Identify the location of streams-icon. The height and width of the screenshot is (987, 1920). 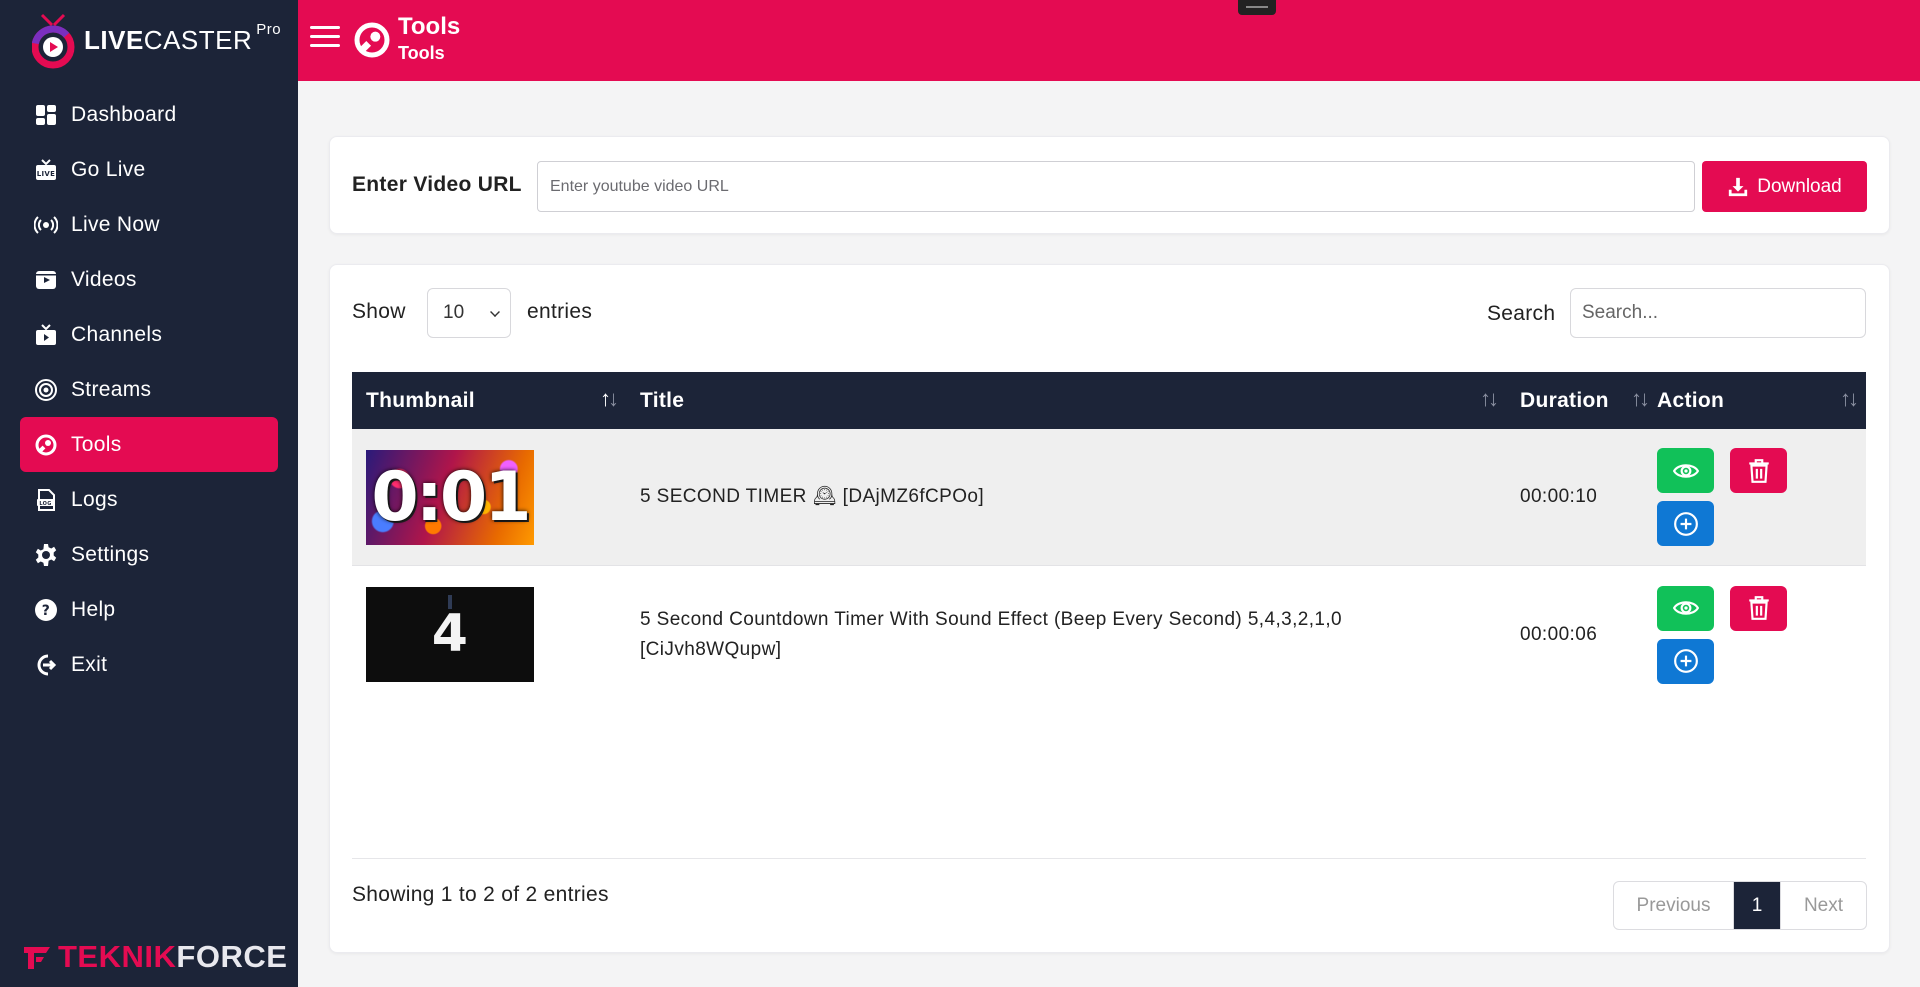
(46, 390).